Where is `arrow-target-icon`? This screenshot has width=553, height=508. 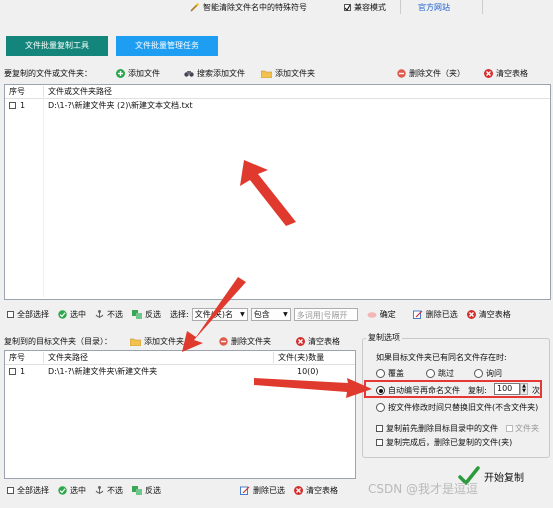 arrow-target-icon is located at coordinates (214, 314).